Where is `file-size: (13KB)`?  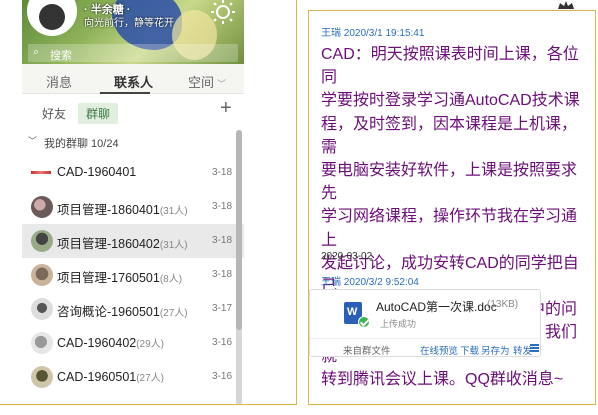
file-size: (13KB) is located at coordinates (503, 304).